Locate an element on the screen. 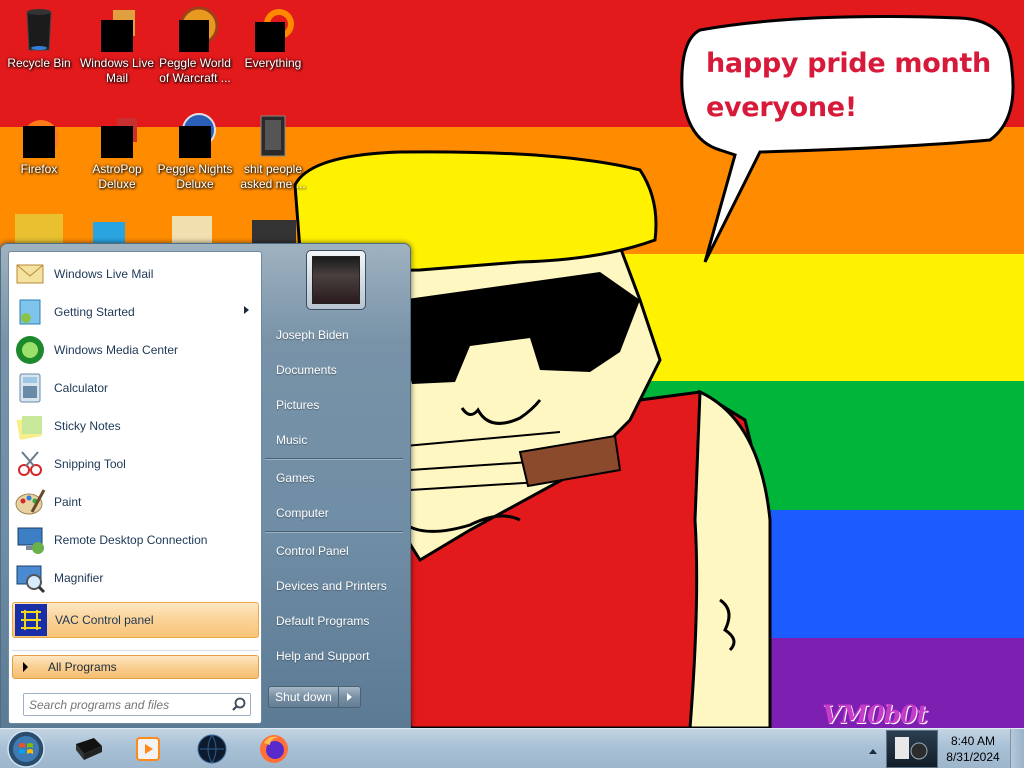  tray-app-icon is located at coordinates (912, 749).